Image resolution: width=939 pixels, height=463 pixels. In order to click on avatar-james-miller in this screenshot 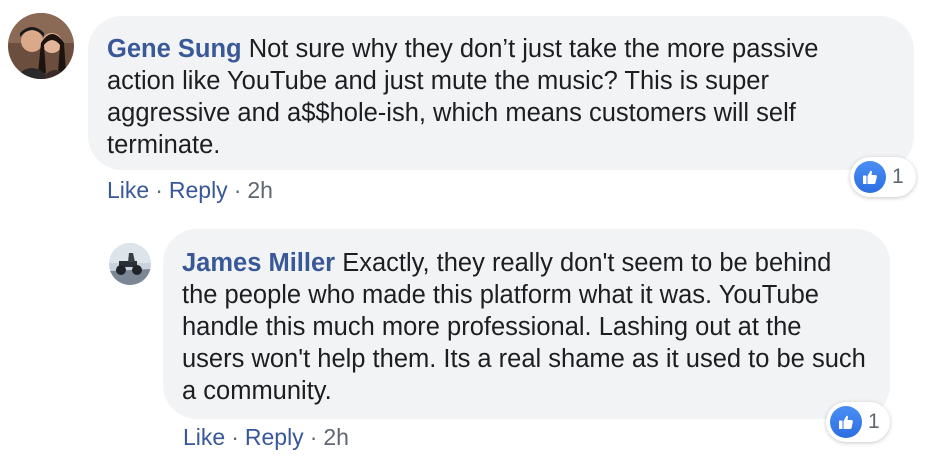, I will do `click(130, 264)`.